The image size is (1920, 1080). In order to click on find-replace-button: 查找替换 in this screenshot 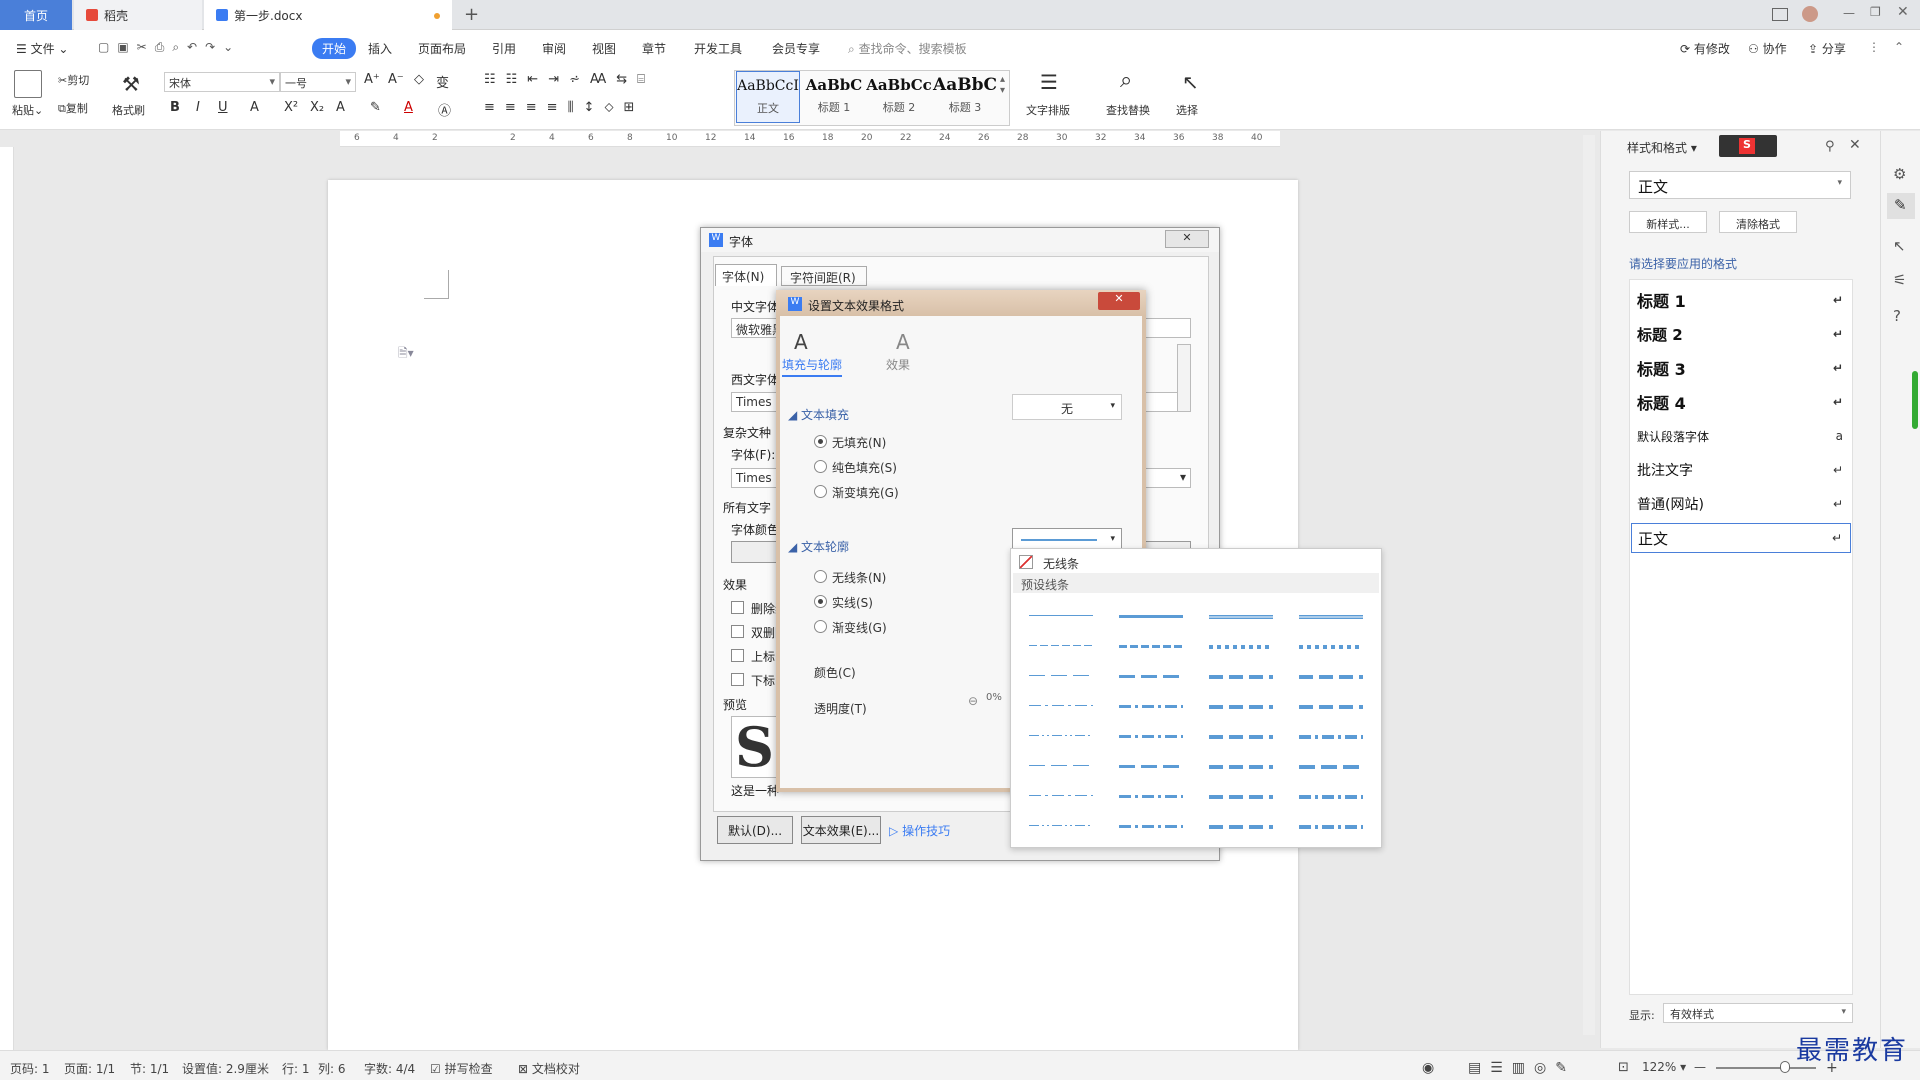, I will do `click(1128, 110)`.